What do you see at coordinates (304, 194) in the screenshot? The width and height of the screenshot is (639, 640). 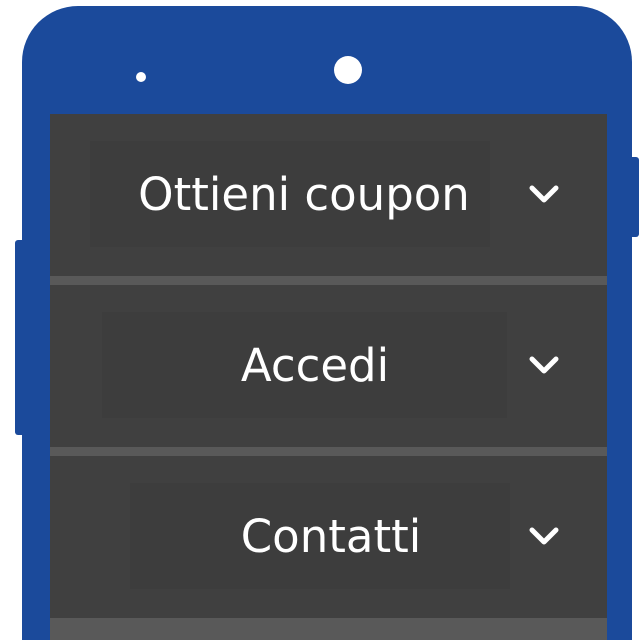 I see `menu-item-label: Ottieni coupon` at bounding box center [304, 194].